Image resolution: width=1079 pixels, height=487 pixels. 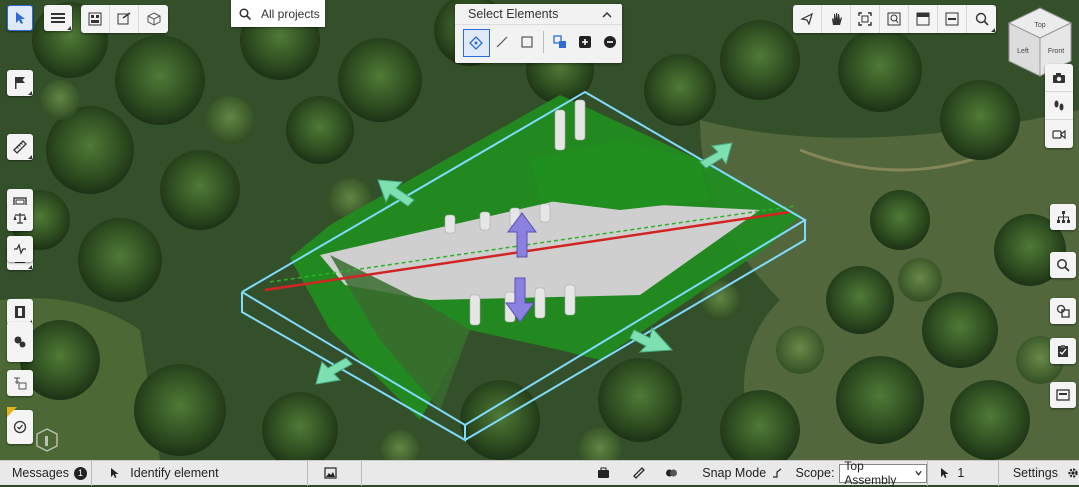 I want to click on pan-button, so click(x=836, y=19).